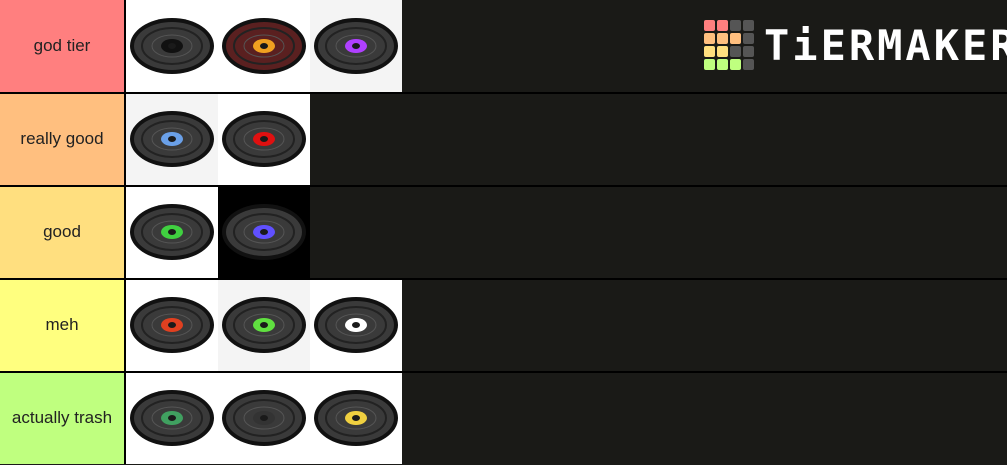  What do you see at coordinates (63, 139) in the screenshot?
I see `tier-label: really good` at bounding box center [63, 139].